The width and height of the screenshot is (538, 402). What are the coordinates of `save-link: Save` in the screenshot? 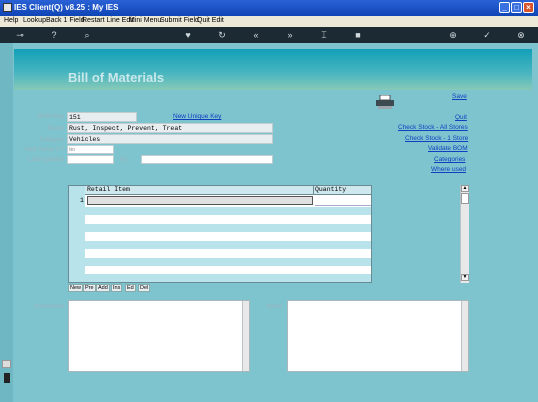 It's located at (459, 96).